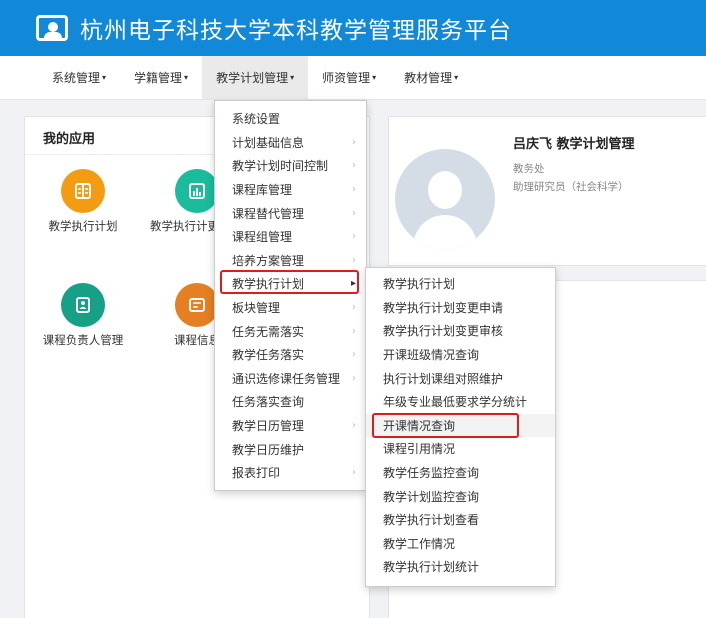 This screenshot has height=618, width=706. What do you see at coordinates (290, 119) in the screenshot?
I see `menu-item-system-settings: 系统设置` at bounding box center [290, 119].